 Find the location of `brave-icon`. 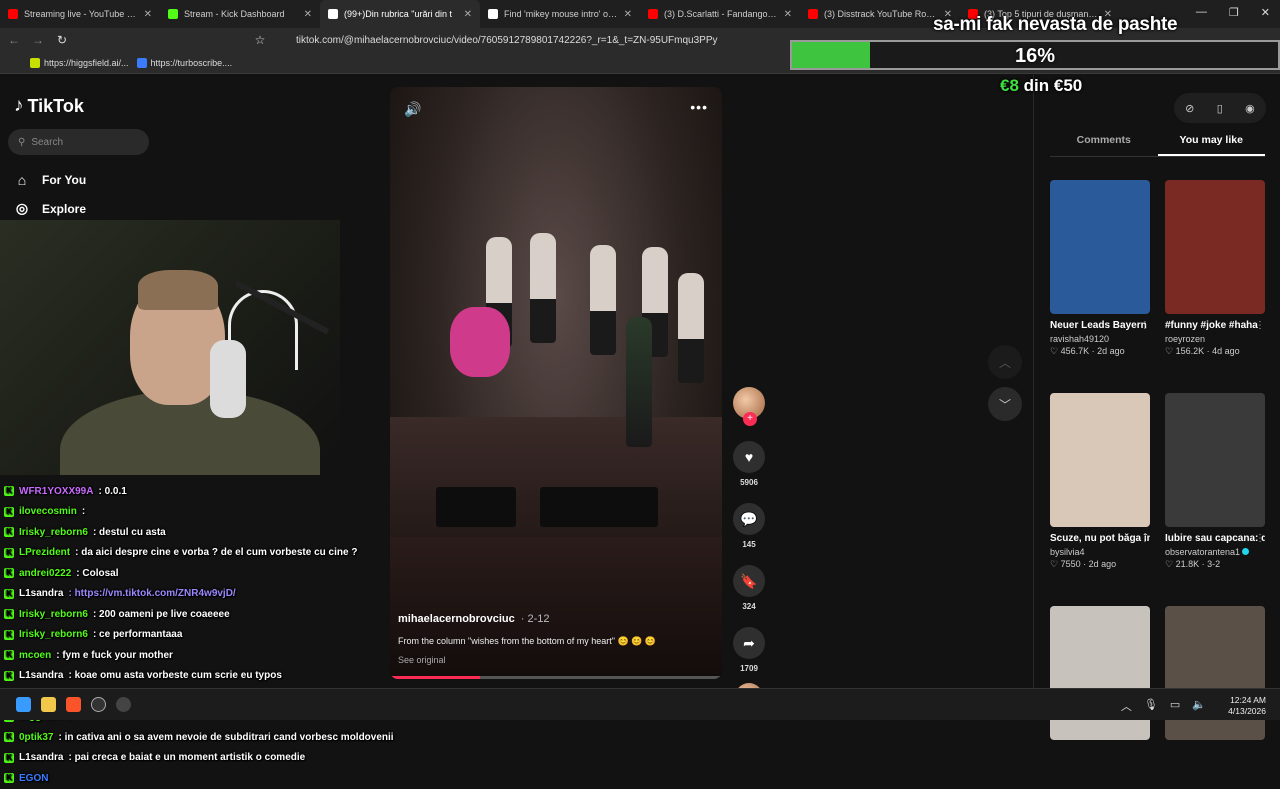

brave-icon is located at coordinates (73, 704).